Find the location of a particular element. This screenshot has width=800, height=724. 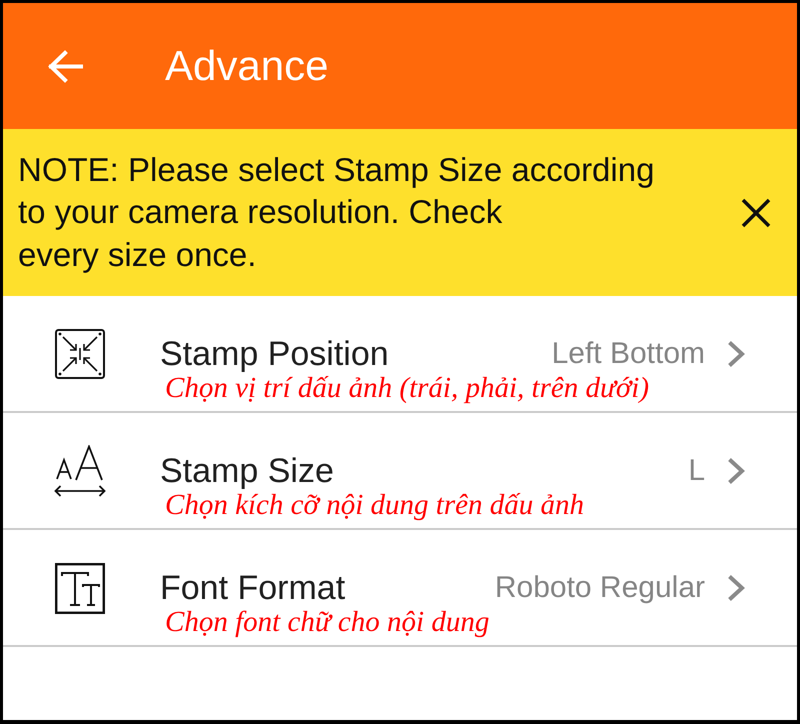

setting-title: Stamp Size is located at coordinates (247, 471).